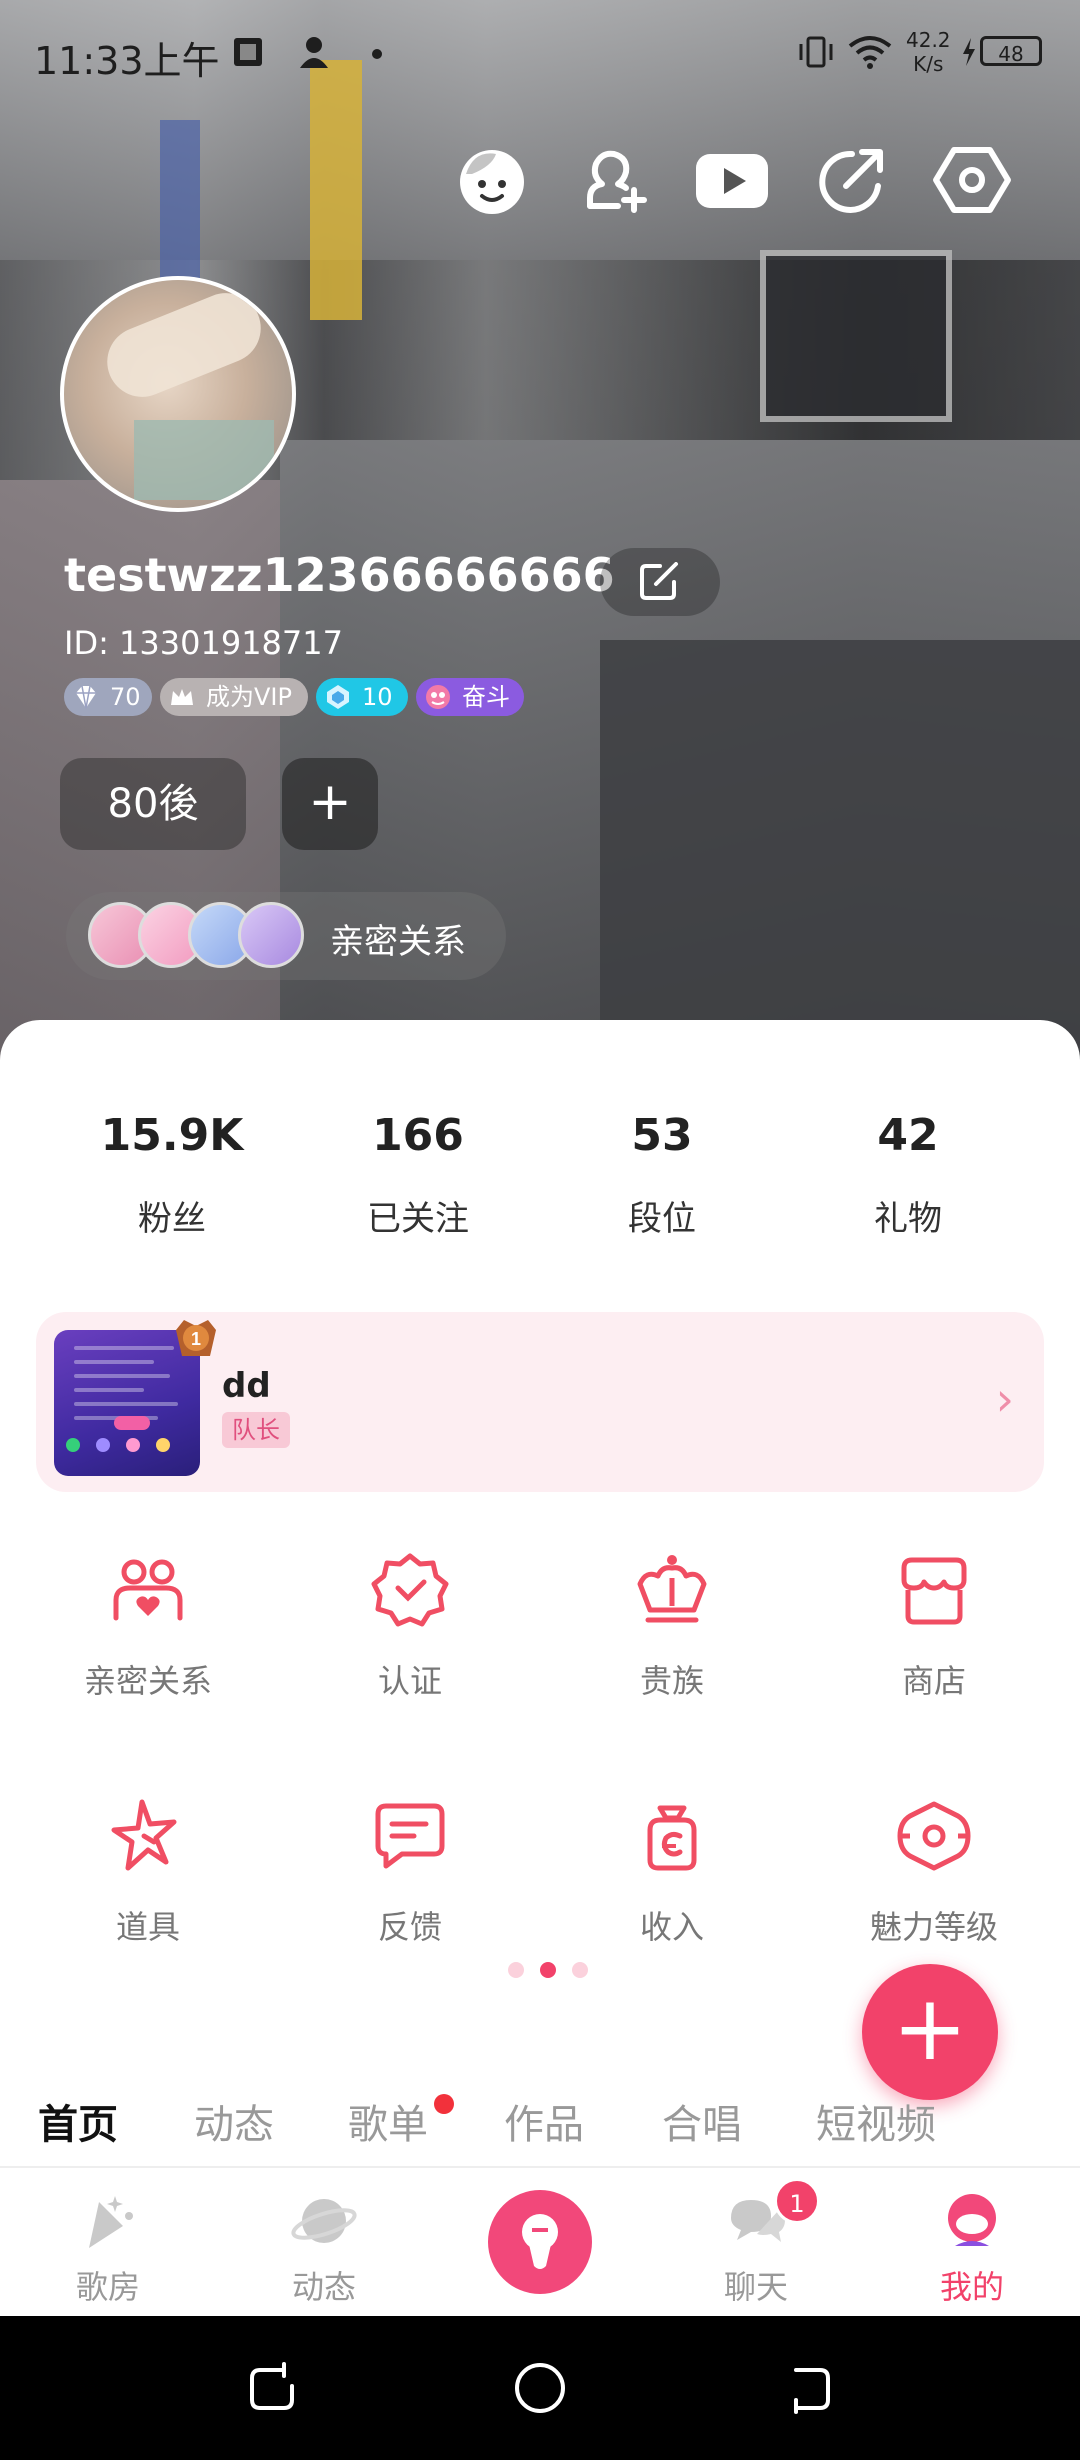 This screenshot has width=1080, height=2460. Describe the element at coordinates (182, 697) in the screenshot. I see `vip-crown-icon` at that location.